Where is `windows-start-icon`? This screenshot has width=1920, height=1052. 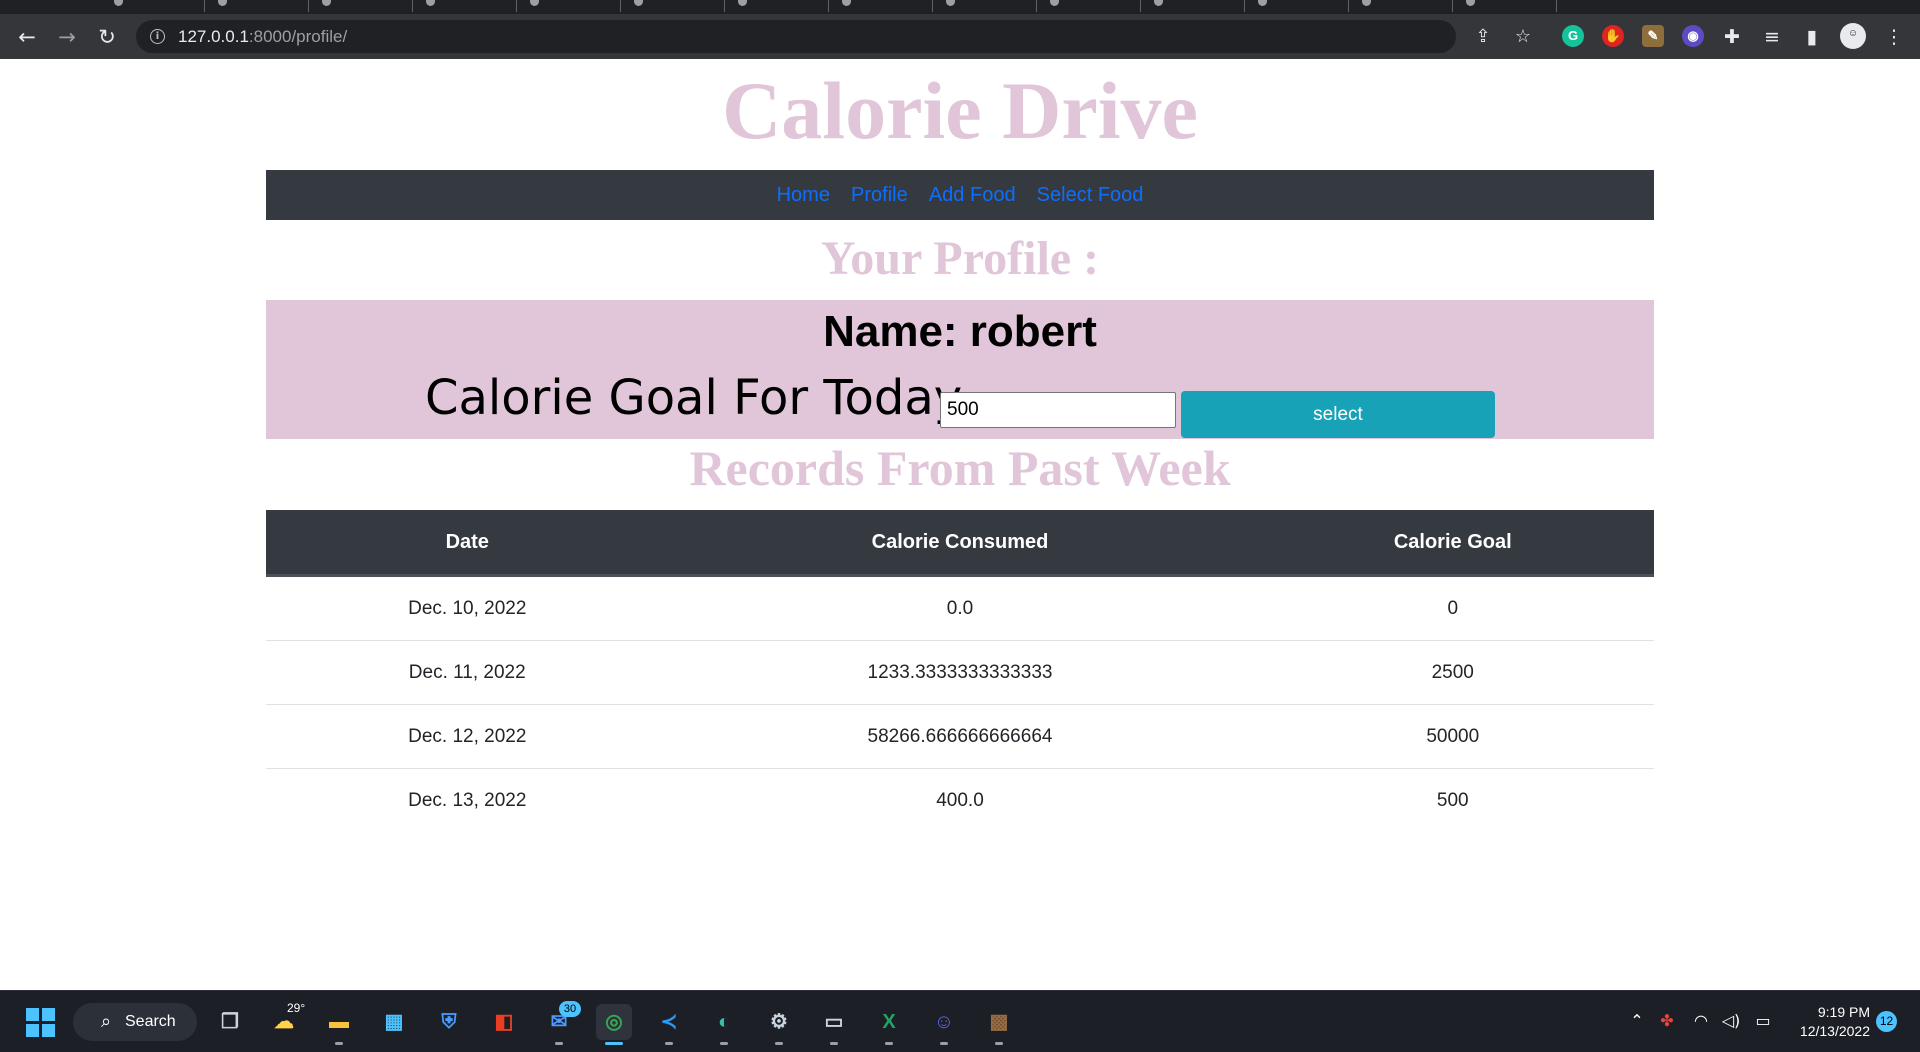
windows-start-icon is located at coordinates (41, 1023).